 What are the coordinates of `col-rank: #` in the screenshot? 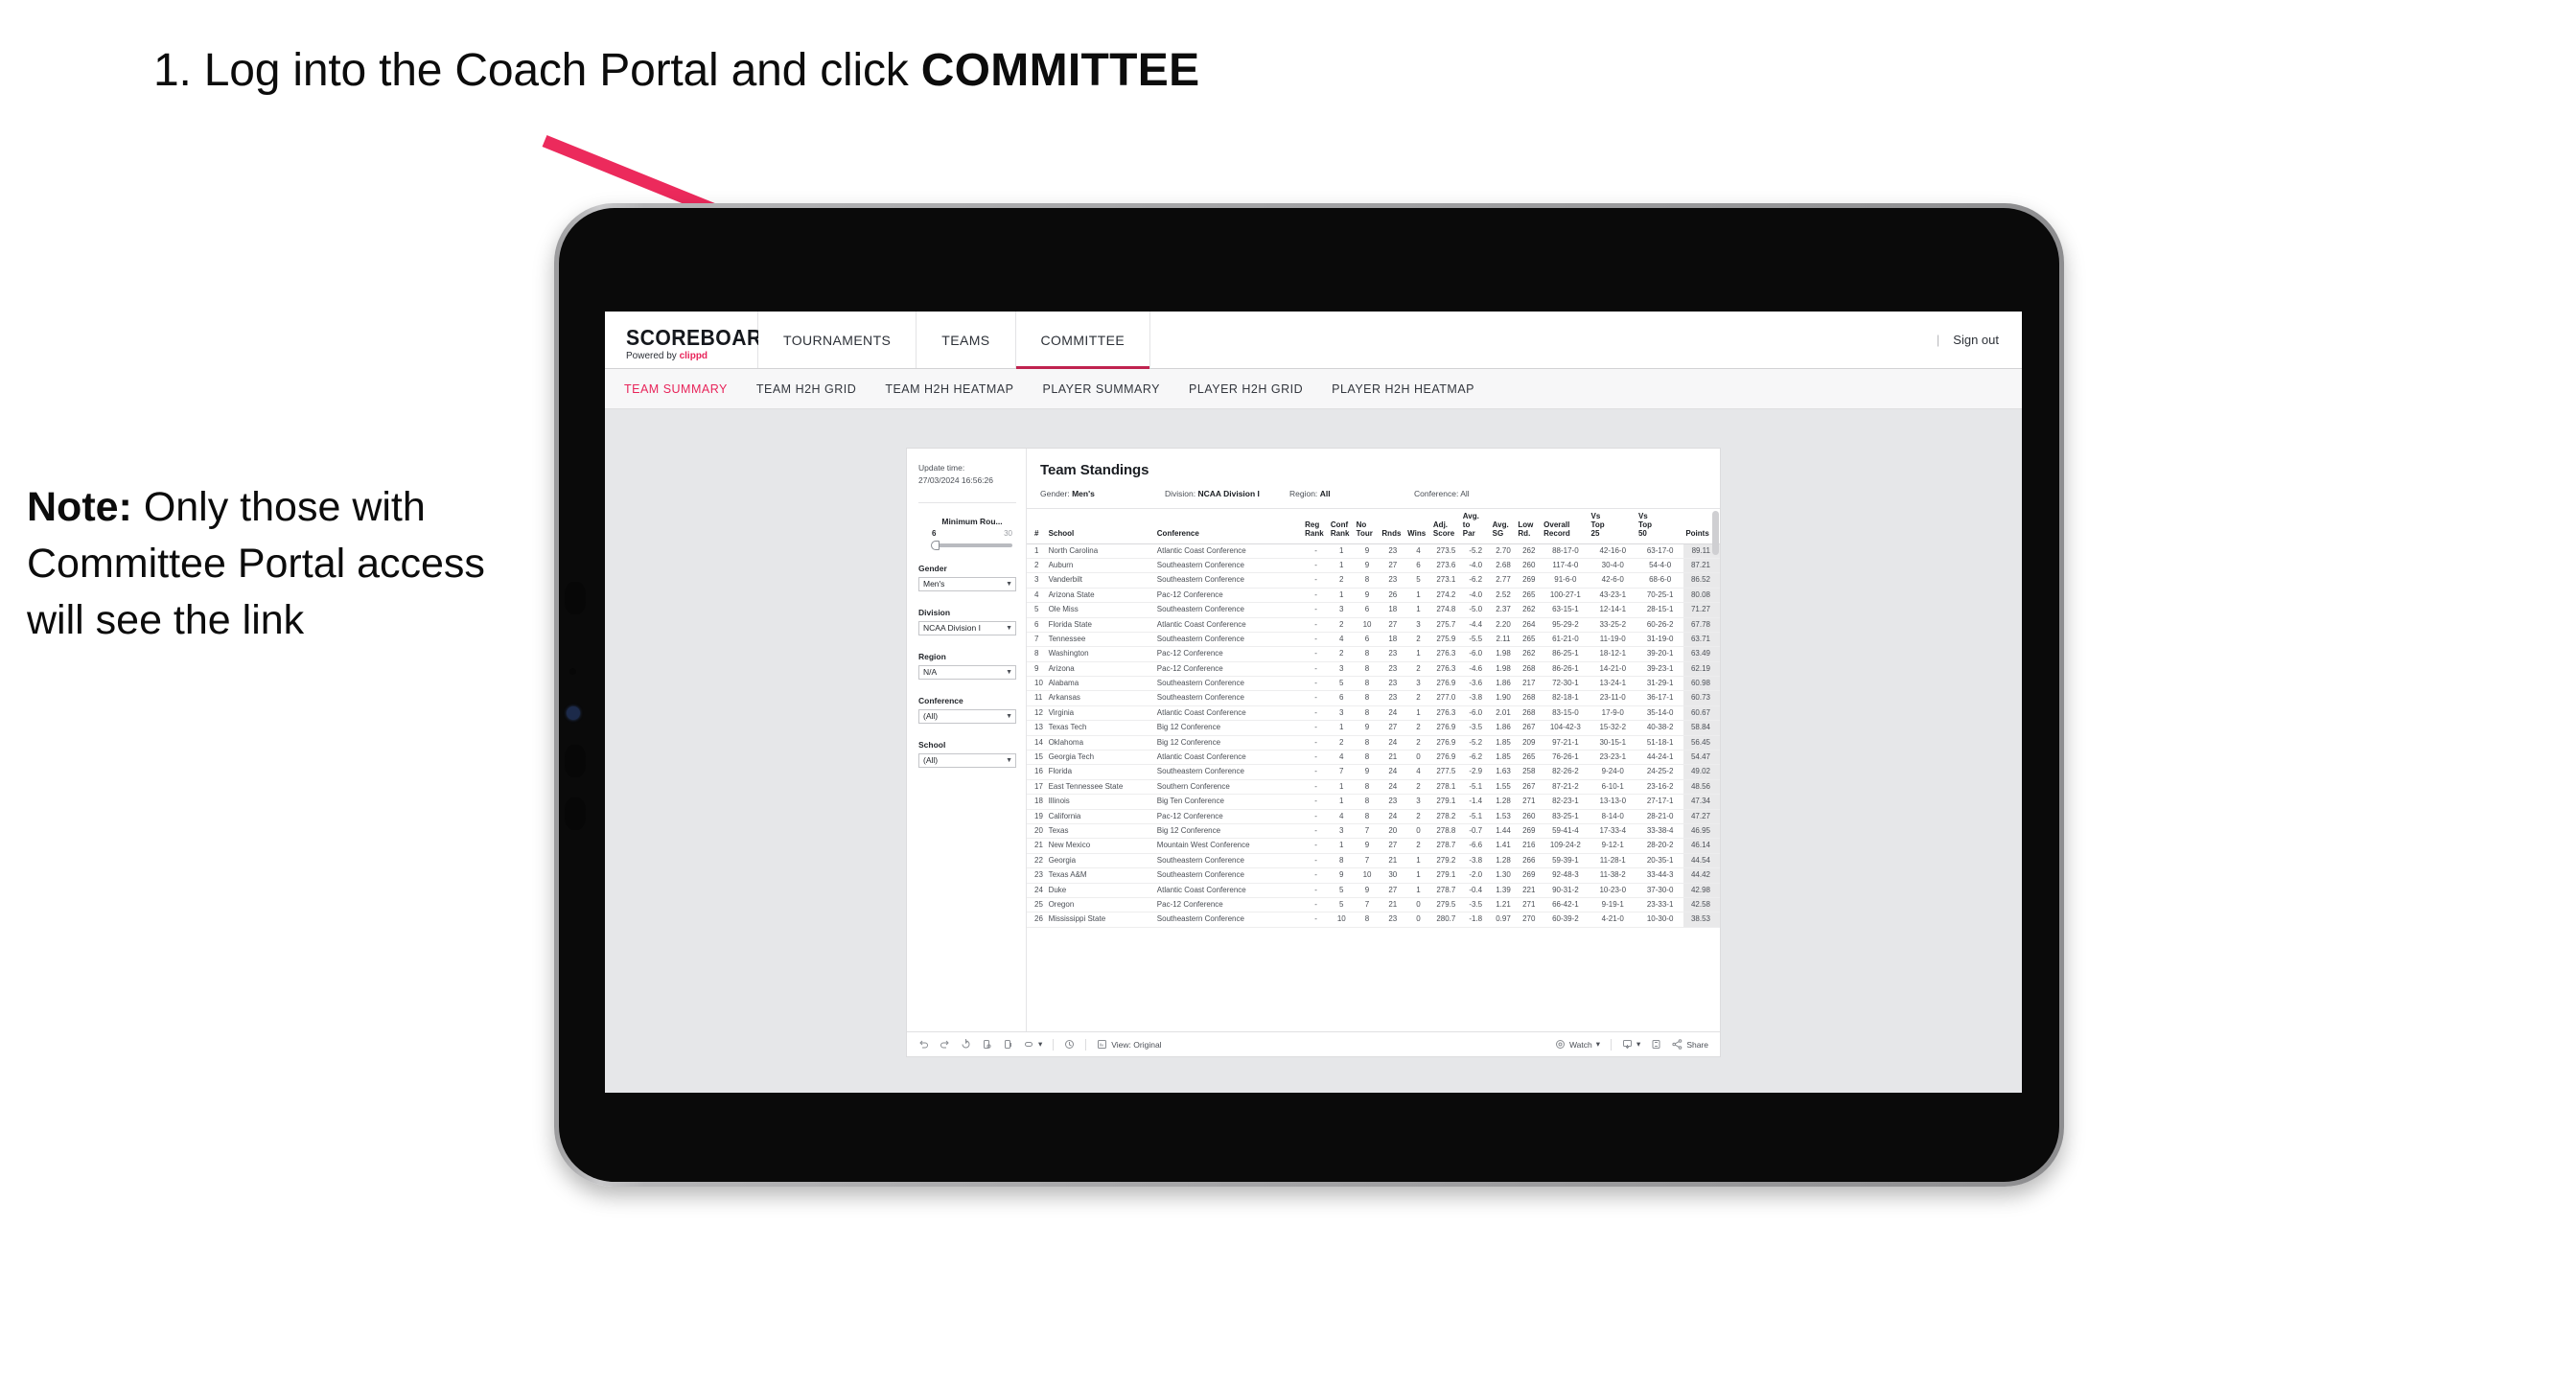 It's located at (1037, 526).